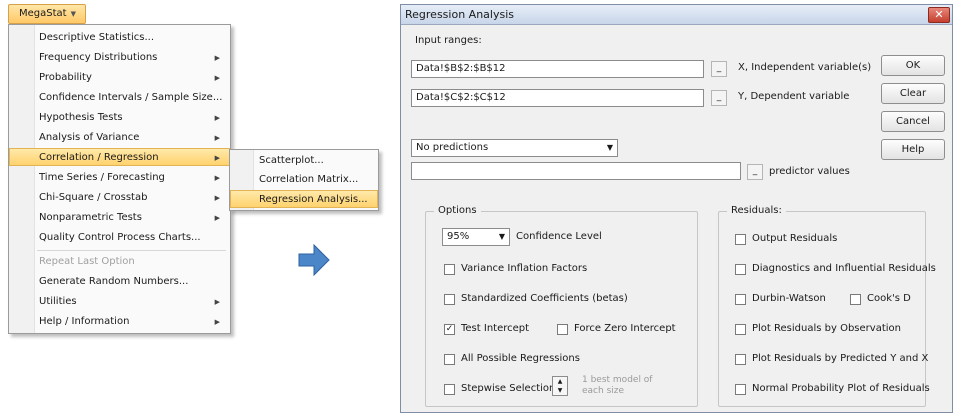 The height and width of the screenshot is (415, 955). Describe the element at coordinates (452, 147) in the screenshot. I see `predictions-select-value: No predictions` at that location.